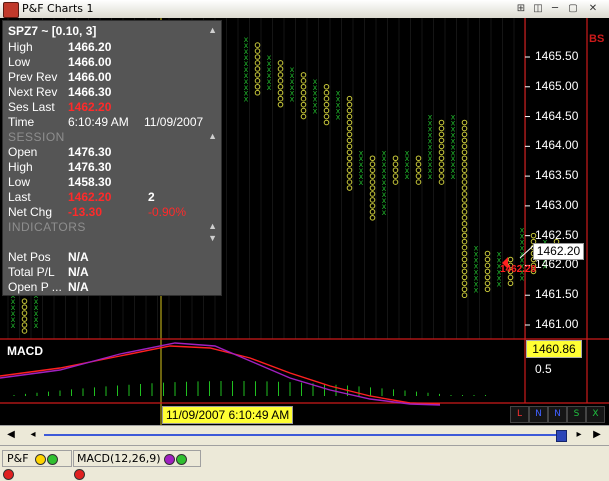  What do you see at coordinates (561, 436) in the screenshot?
I see `scroll-thumb` at bounding box center [561, 436].